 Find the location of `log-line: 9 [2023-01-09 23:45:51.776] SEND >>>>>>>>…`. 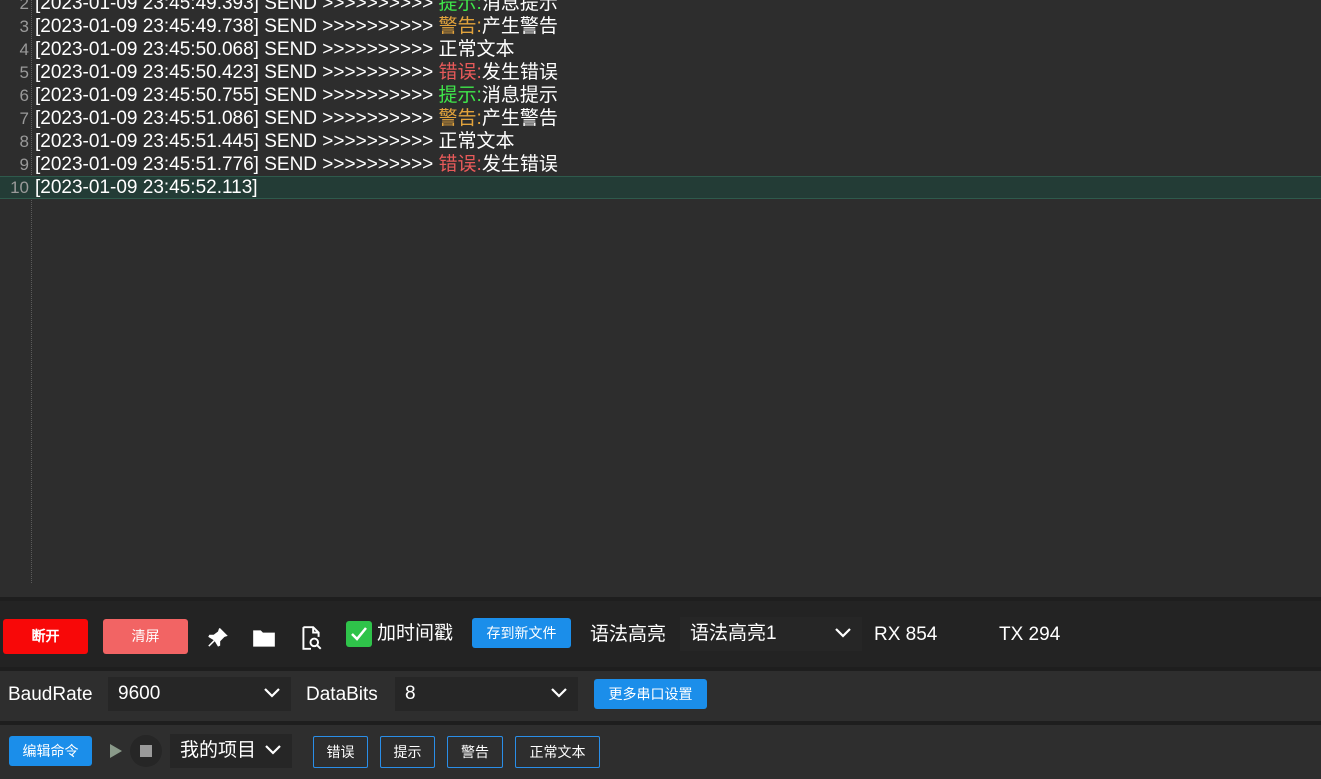

log-line: 9 [2023-01-09 23:45:51.776] SEND >>>>>>>>… is located at coordinates (660, 164).